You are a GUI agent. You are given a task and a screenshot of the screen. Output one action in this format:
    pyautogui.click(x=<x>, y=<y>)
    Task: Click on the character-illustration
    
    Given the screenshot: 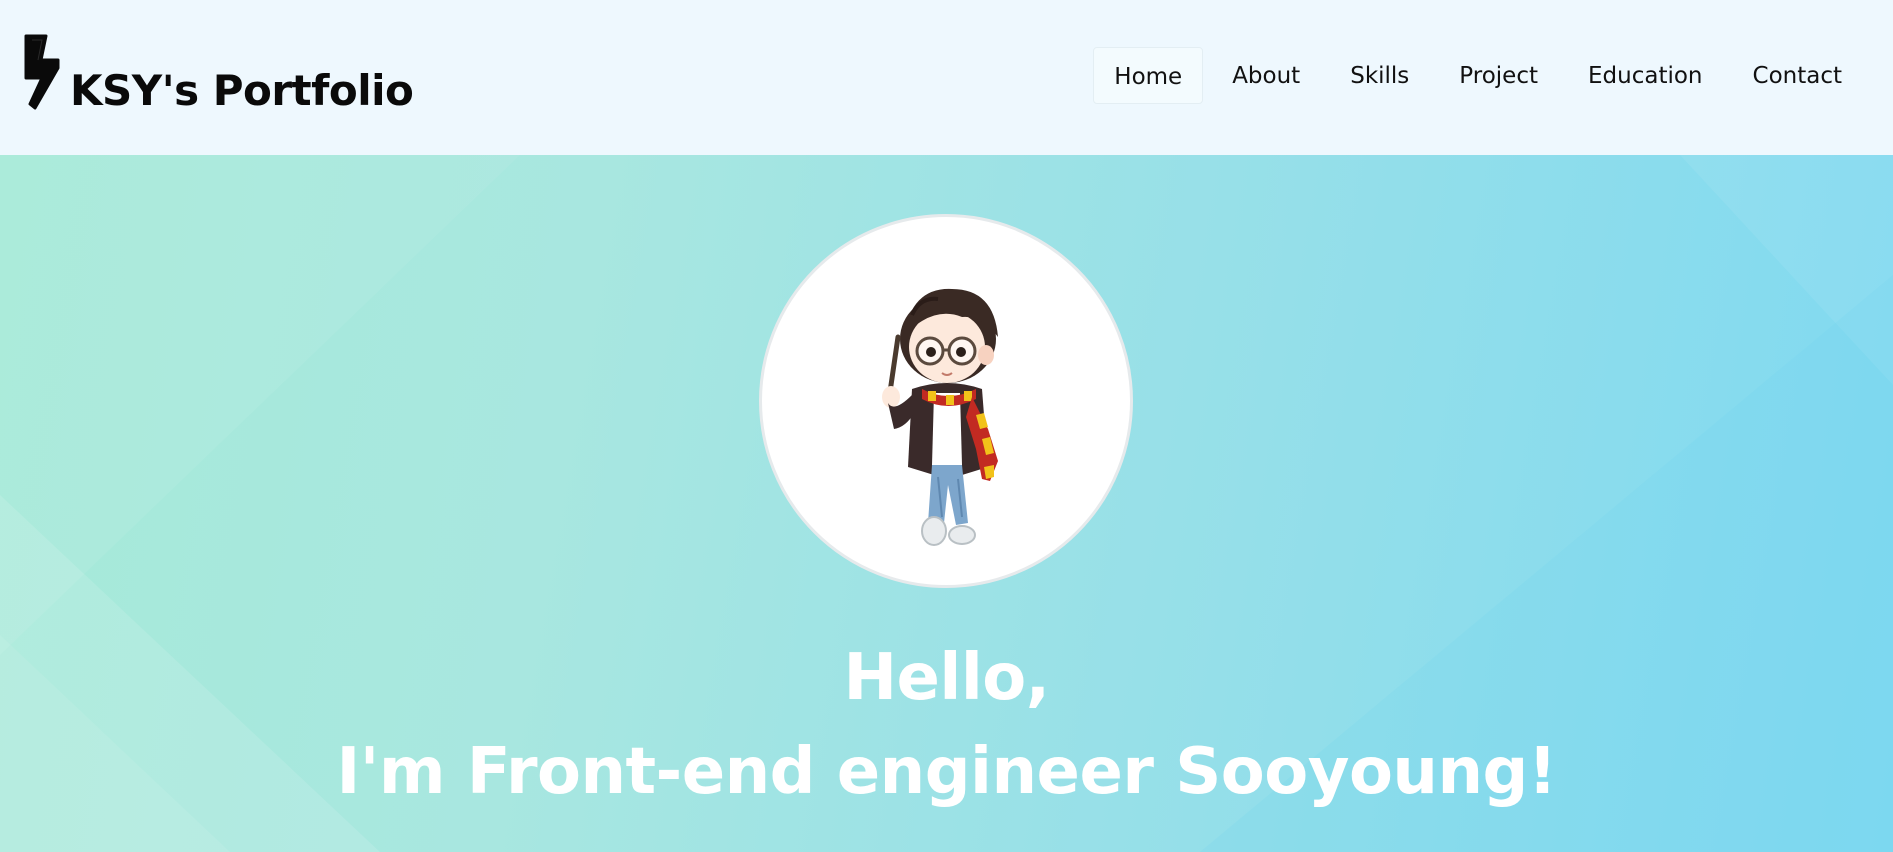 What is the action you would take?
    pyautogui.click(x=940, y=417)
    